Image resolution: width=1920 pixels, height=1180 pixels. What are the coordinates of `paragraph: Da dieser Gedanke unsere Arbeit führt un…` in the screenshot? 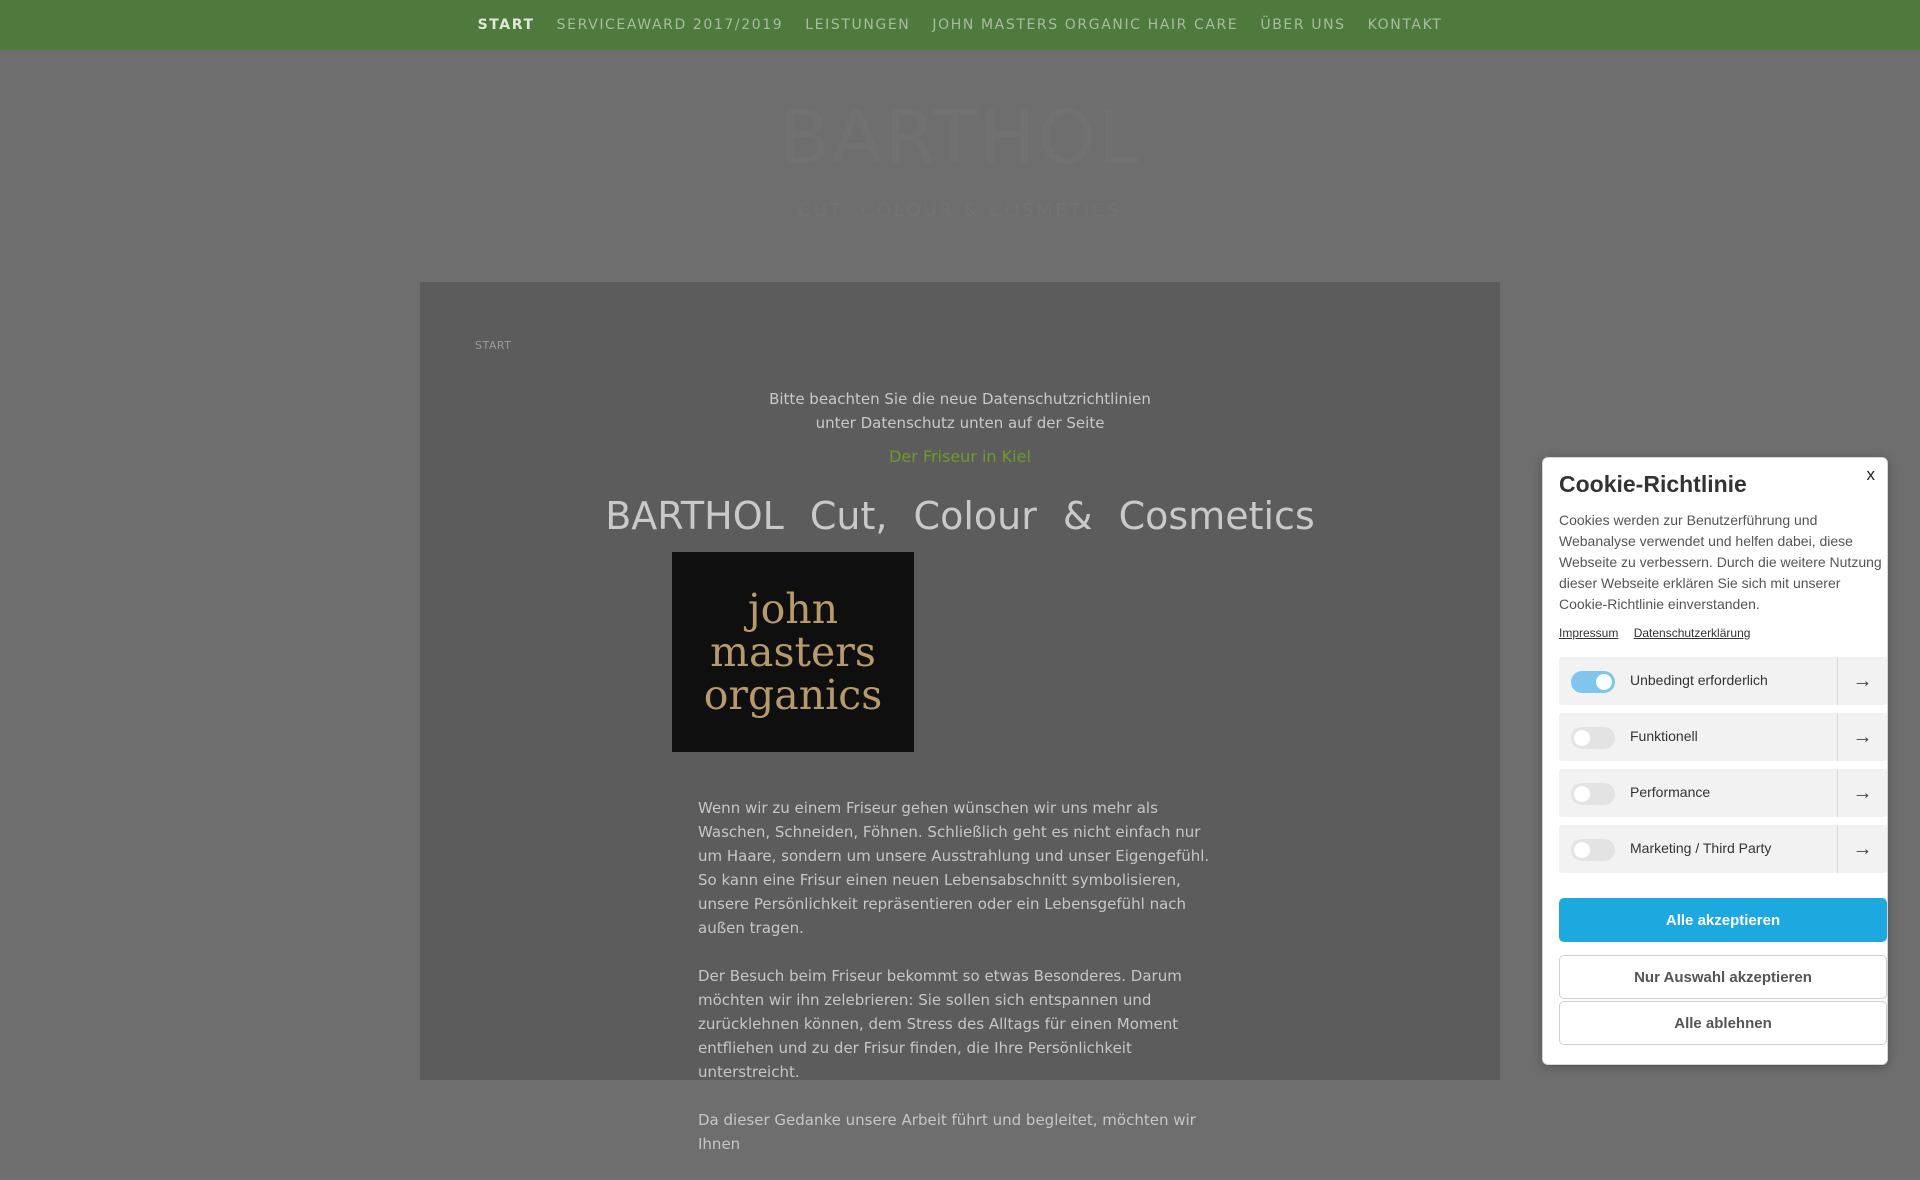 It's located at (947, 1132).